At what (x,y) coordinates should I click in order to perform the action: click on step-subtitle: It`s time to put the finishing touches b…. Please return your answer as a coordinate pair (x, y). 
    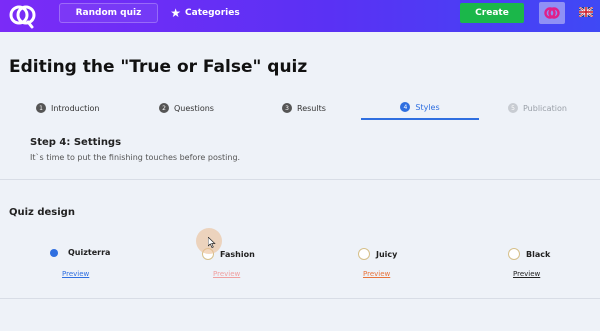
    Looking at the image, I should click on (135, 157).